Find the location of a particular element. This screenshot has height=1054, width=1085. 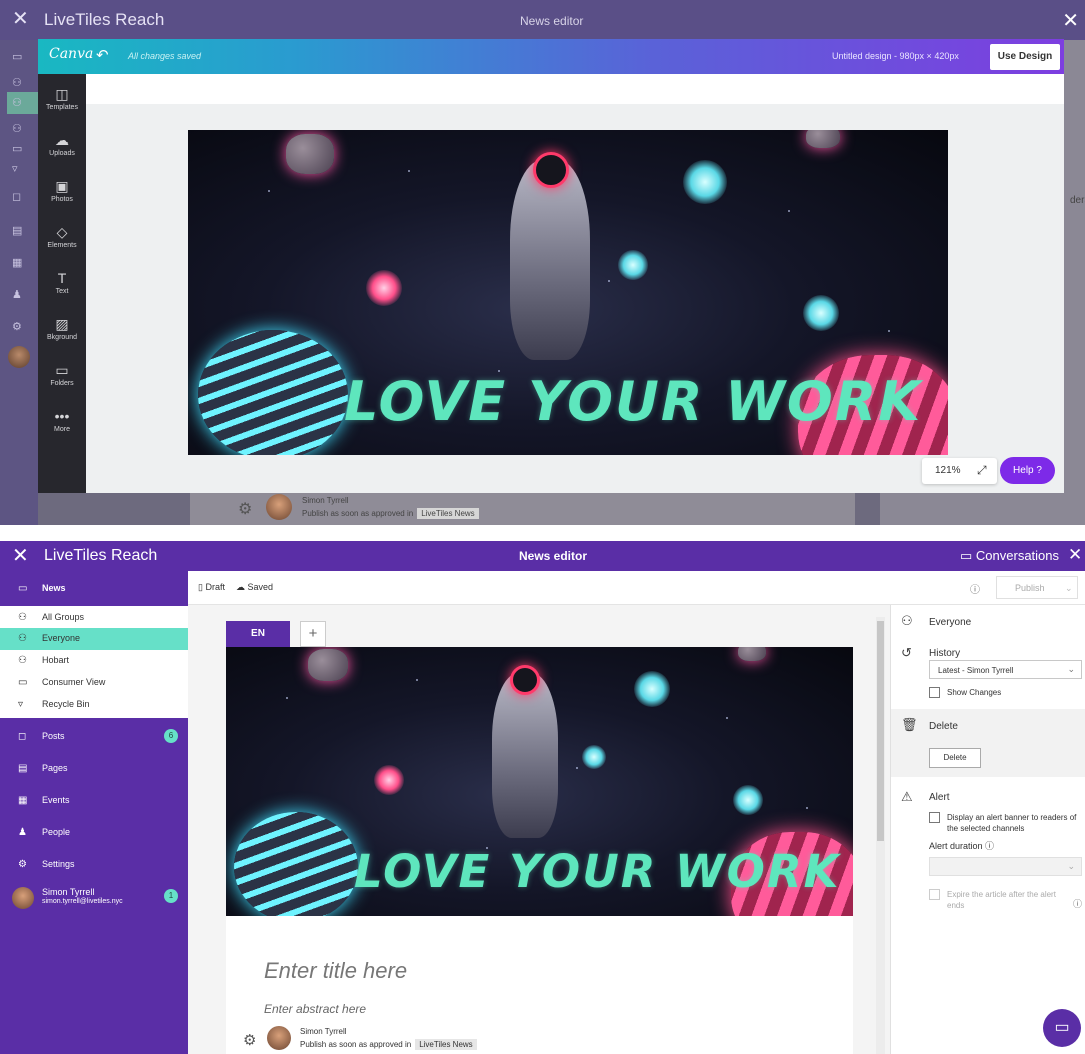

add-language-button: + is located at coordinates (313, 634).